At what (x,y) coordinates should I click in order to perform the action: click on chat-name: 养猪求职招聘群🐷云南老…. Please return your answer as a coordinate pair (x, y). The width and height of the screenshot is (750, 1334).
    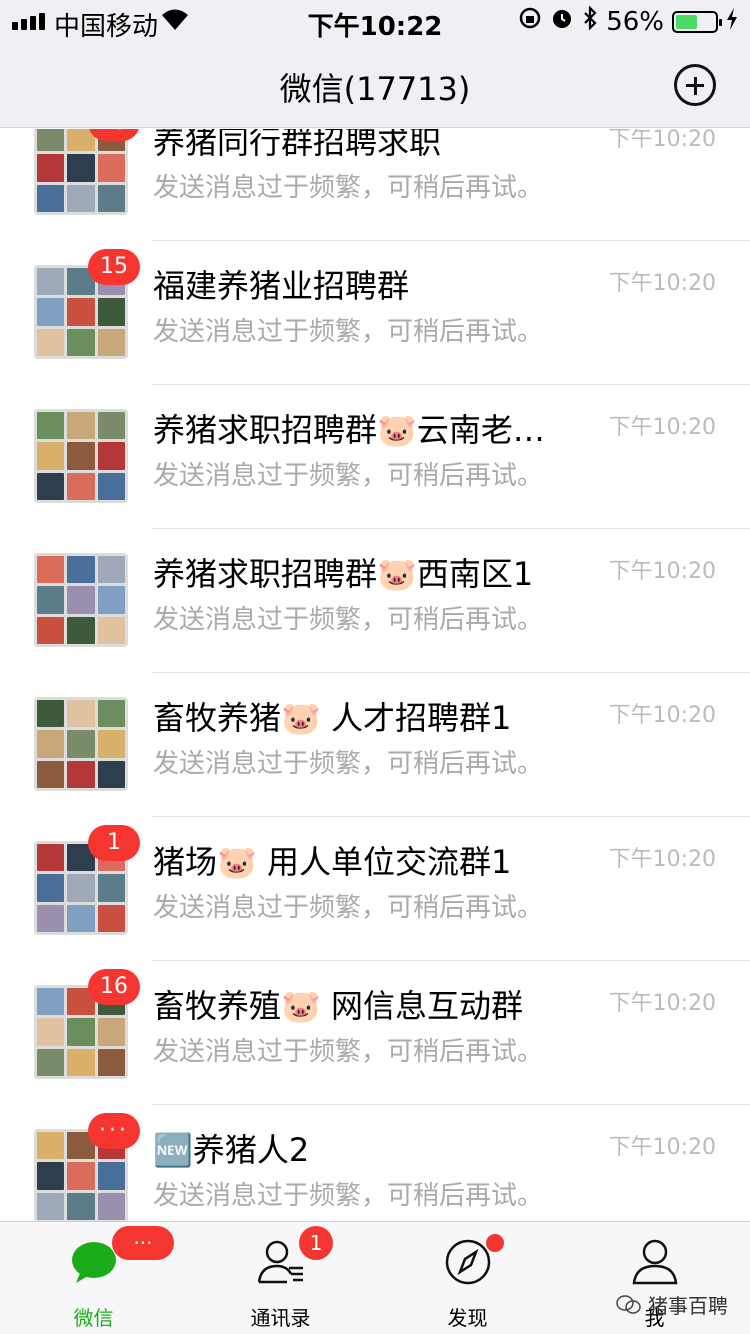
    Looking at the image, I should click on (349, 430).